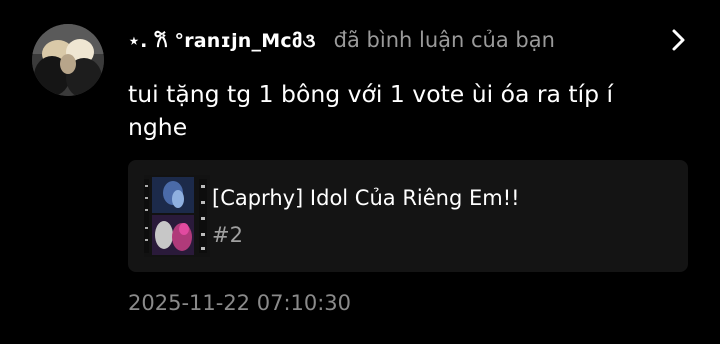 This screenshot has width=720, height=344. I want to click on story-cover-thumbnail, so click(177, 216).